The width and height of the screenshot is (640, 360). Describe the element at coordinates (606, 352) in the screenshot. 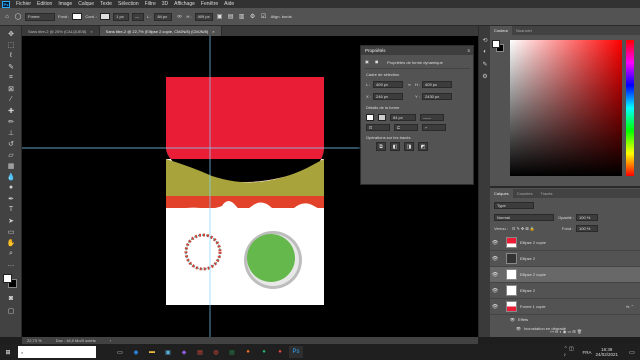

I see `clock: 16:39 24/02/2021` at that location.